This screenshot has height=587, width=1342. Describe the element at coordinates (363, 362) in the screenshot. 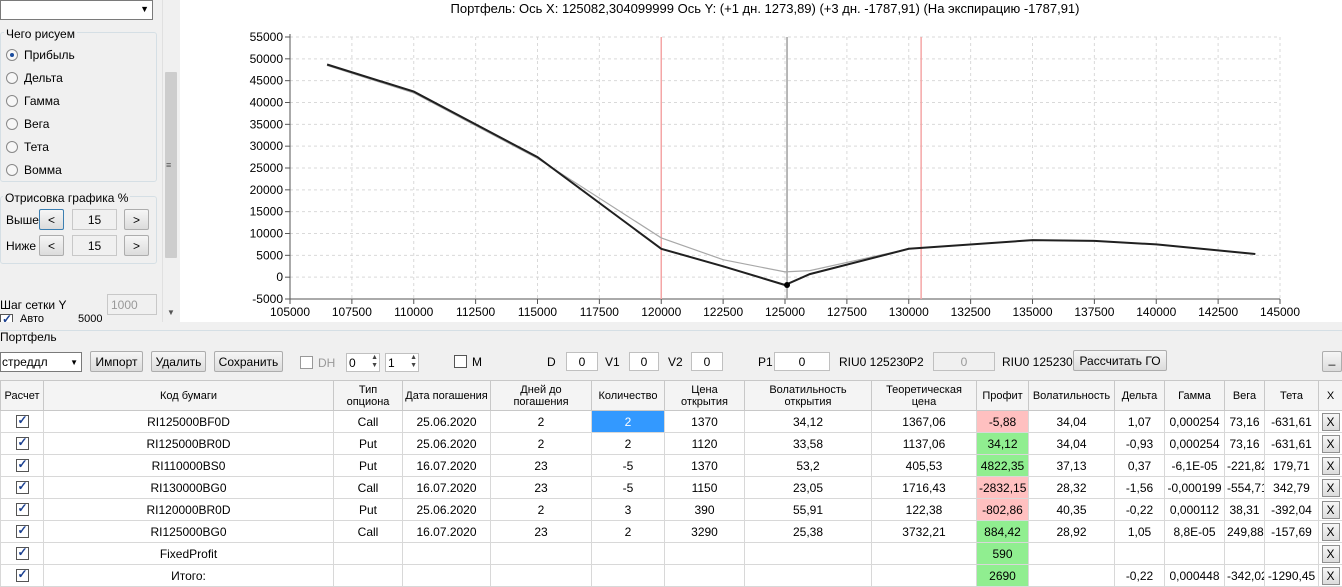

I see `dh-spinner-1: 0▲▼` at that location.